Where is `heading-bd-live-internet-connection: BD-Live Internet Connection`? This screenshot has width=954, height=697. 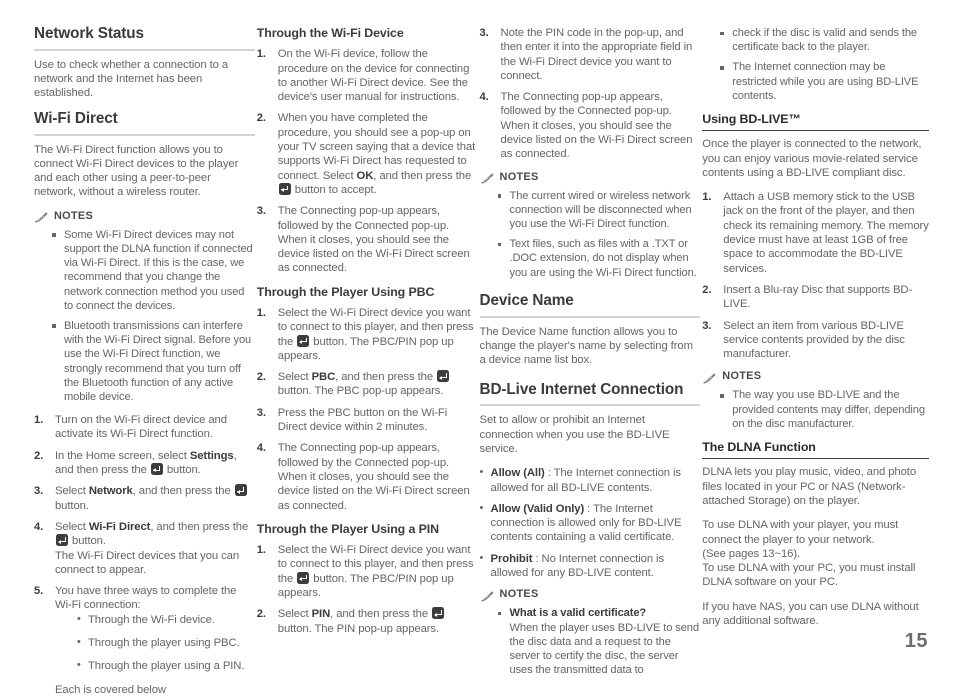 heading-bd-live-internet-connection: BD-Live Internet Connection is located at coordinates (590, 394).